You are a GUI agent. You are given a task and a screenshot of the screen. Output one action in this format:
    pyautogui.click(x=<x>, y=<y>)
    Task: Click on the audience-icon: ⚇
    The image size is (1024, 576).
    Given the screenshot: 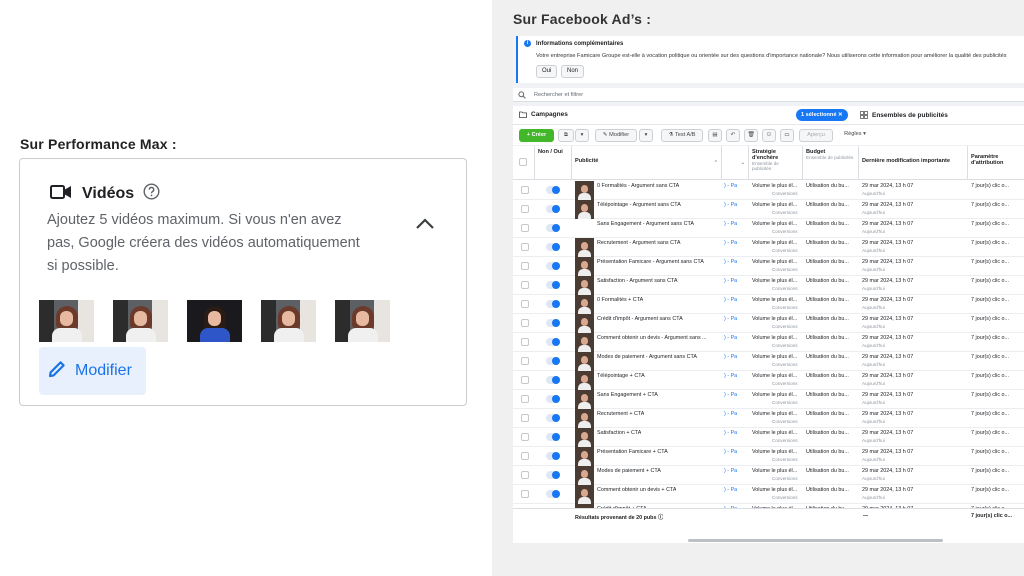 What is the action you would take?
    pyautogui.click(x=769, y=135)
    